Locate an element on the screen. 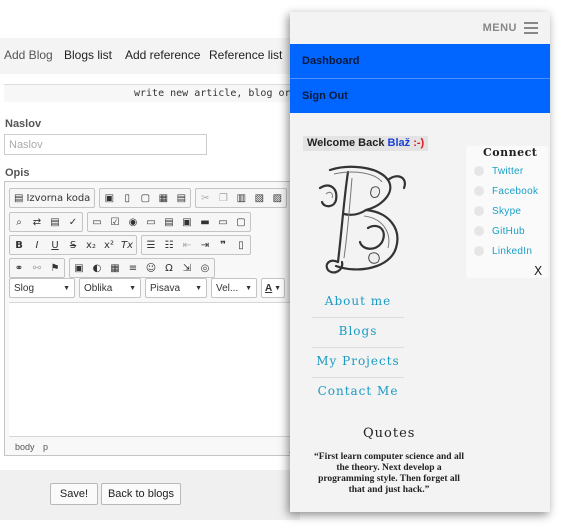  format-select: Slog ▼ is located at coordinates (42, 288).